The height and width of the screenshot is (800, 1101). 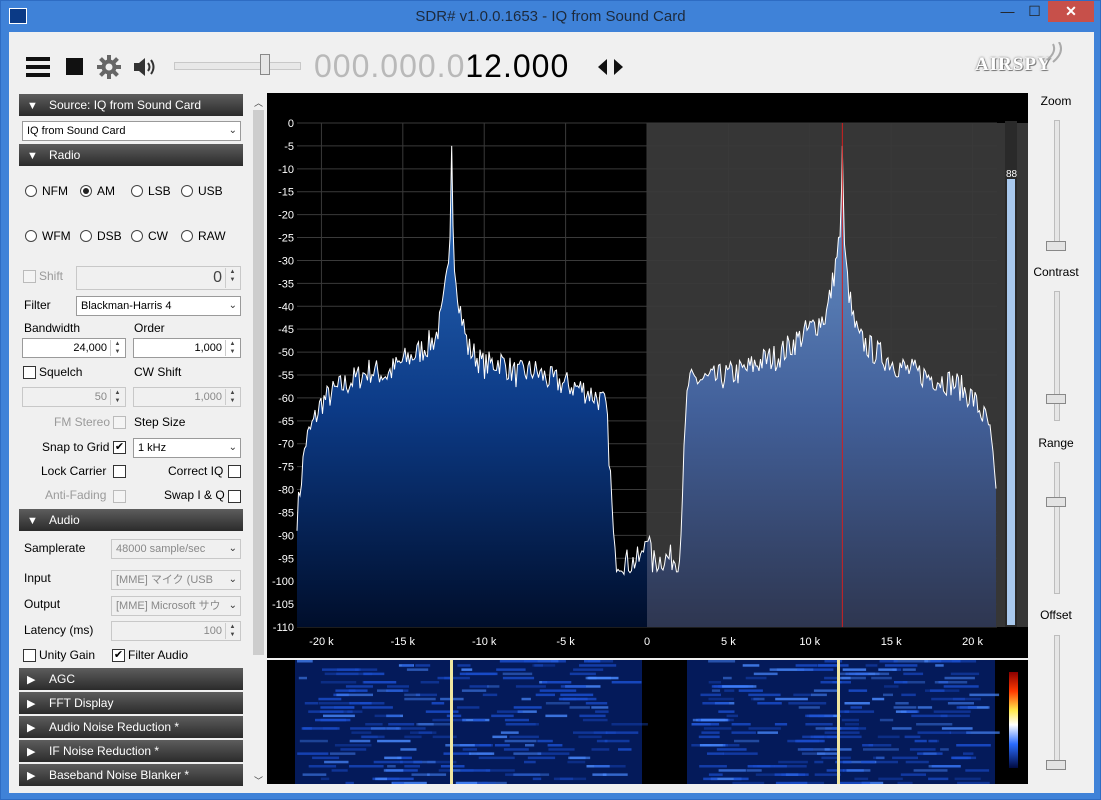 What do you see at coordinates (86, 191) in the screenshot?
I see `radio-am` at bounding box center [86, 191].